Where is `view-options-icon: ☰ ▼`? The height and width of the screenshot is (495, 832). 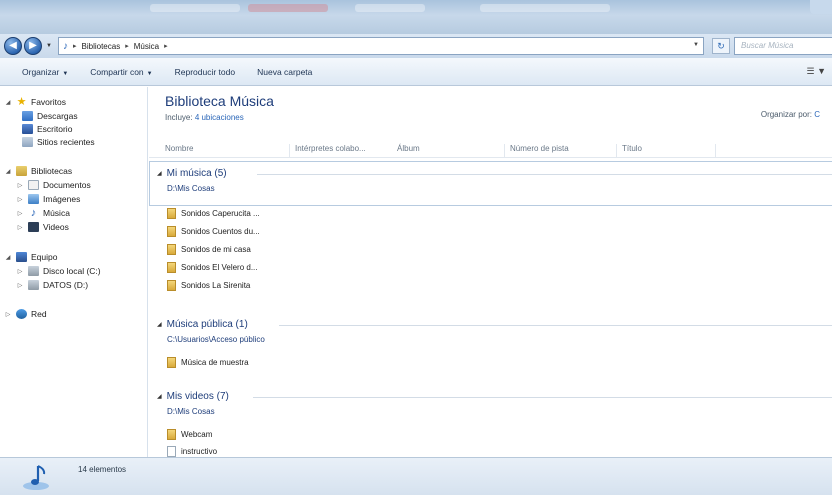
view-options-icon: ☰ ▼ is located at coordinates (816, 71).